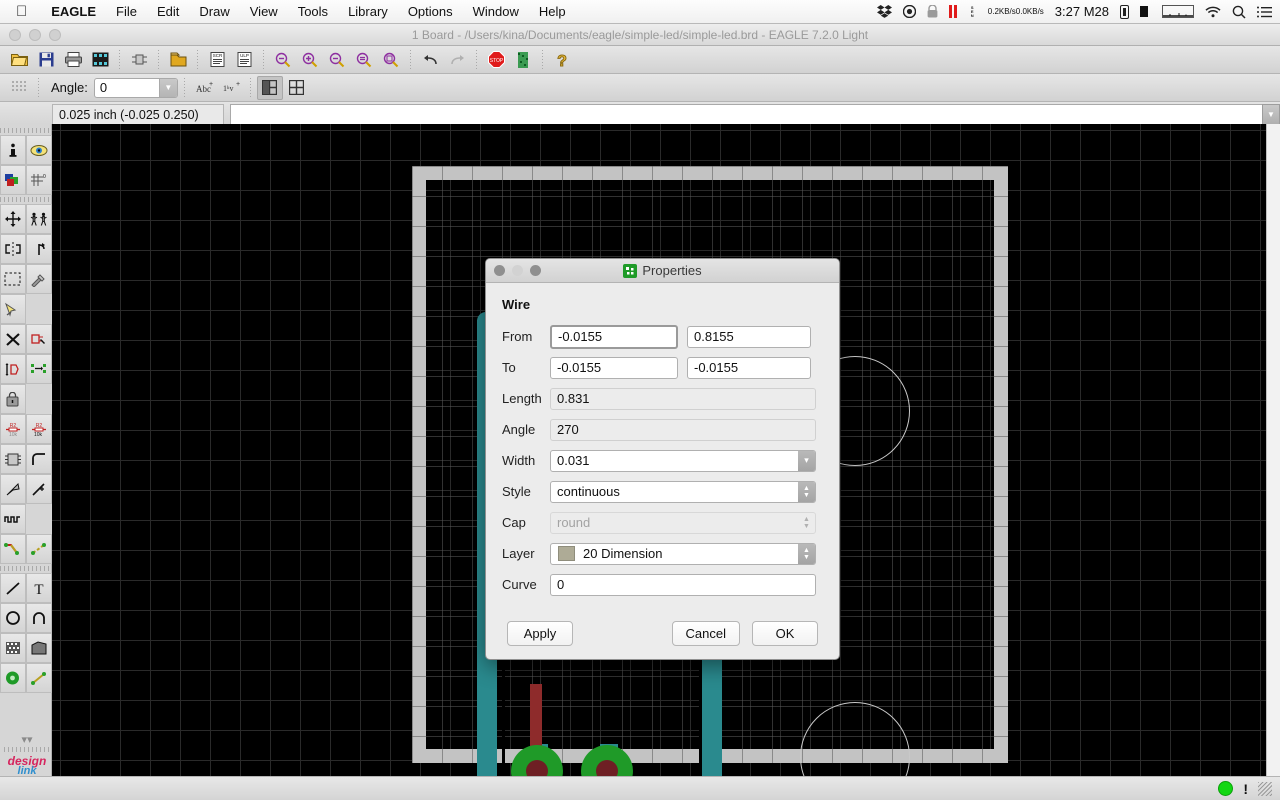 The image size is (1280, 800). Describe the element at coordinates (38, 459) in the screenshot. I see `miter-icon` at that location.